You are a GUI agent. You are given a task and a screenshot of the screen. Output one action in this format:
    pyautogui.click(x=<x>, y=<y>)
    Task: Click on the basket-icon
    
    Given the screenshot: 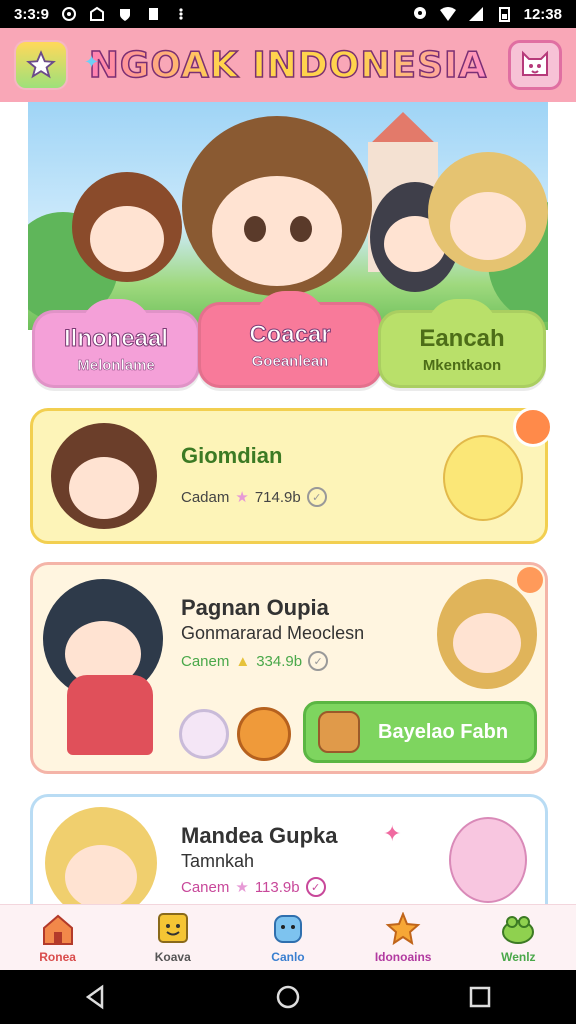 What is the action you would take?
    pyautogui.click(x=339, y=732)
    